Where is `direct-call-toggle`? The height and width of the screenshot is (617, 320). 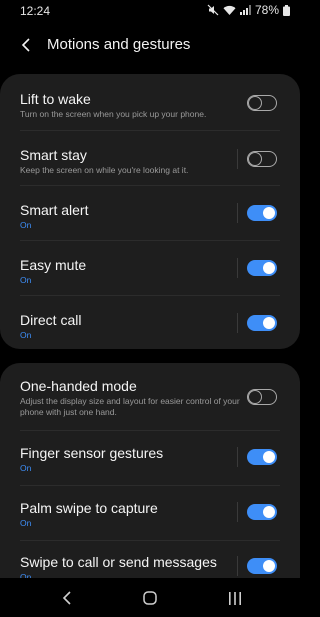
direct-call-toggle is located at coordinates (262, 323).